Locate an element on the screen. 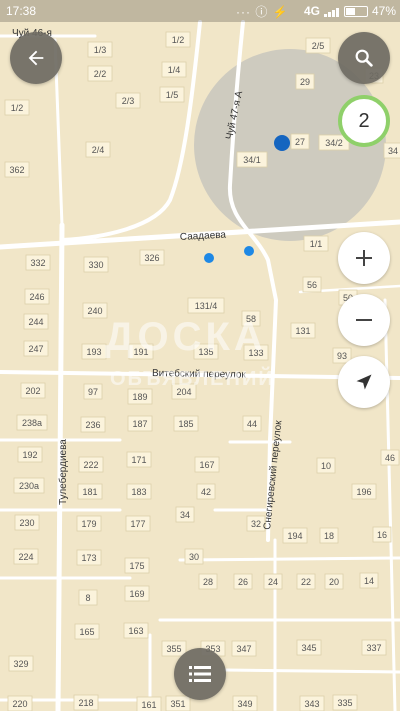 The height and width of the screenshot is (711, 400). house-number: 131 is located at coordinates (302, 331).